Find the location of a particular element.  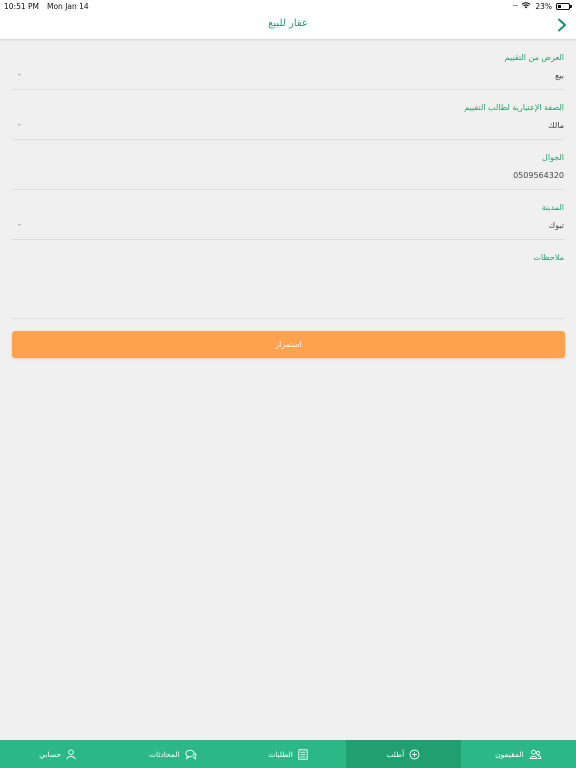

status-time: 10:51 PM is located at coordinates (21, 6).